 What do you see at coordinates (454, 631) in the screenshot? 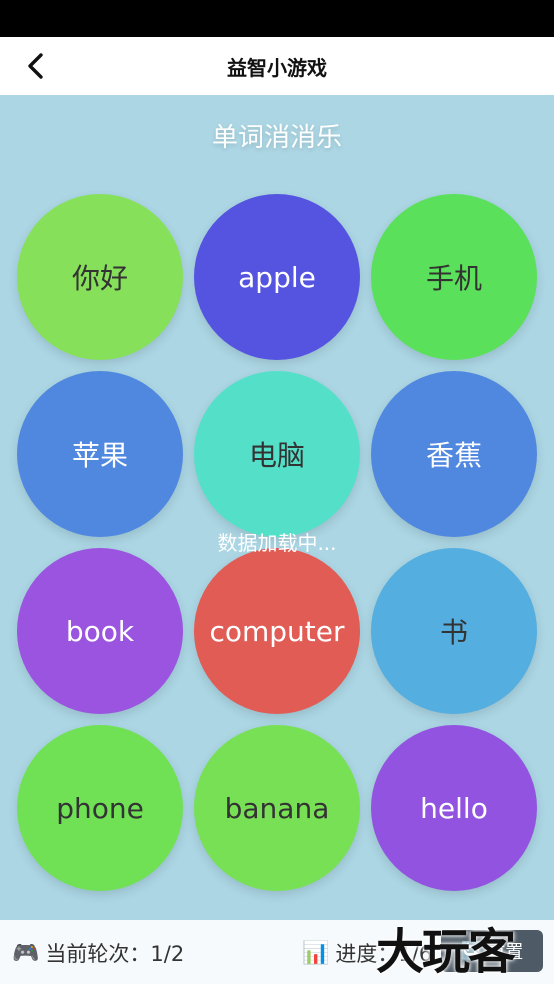
I see `word-bubble: 书` at bounding box center [454, 631].